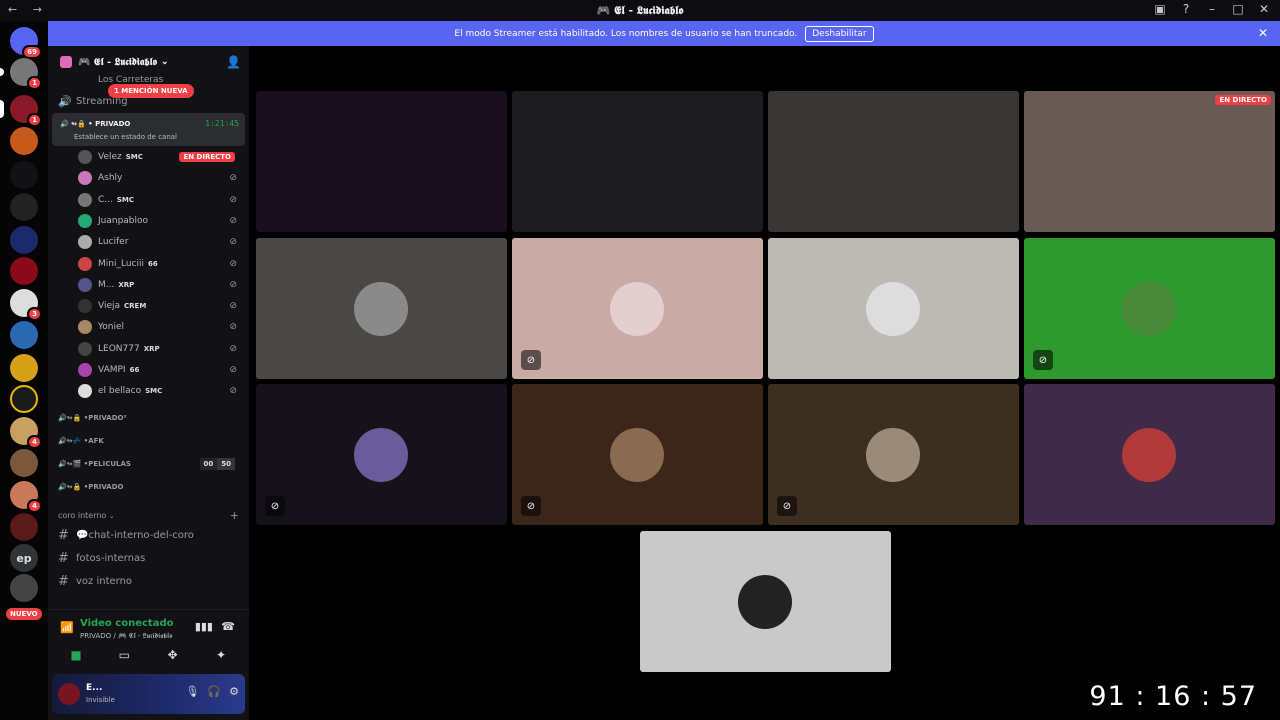 This screenshot has width=1280, height=720. I want to click on voice-channel-icon: 🔊 ↬🔒 • PRIVADO, so click(95, 124).